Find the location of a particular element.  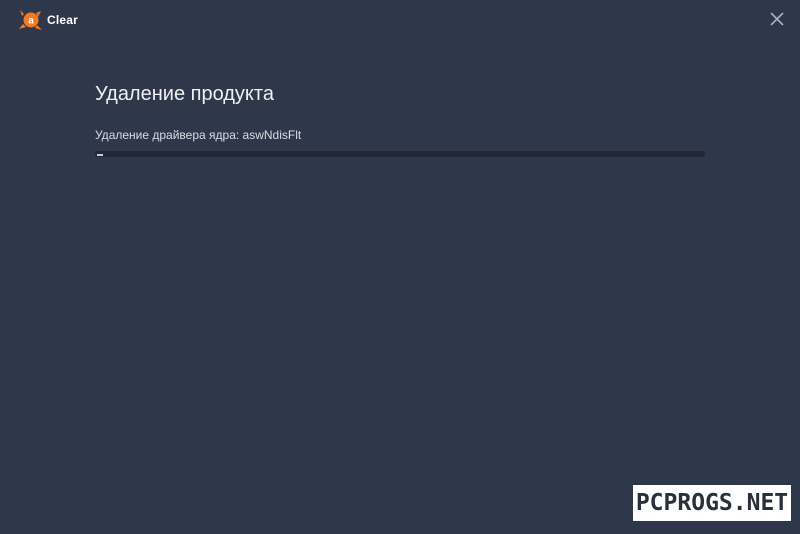

app-name: Clear is located at coordinates (63, 20).